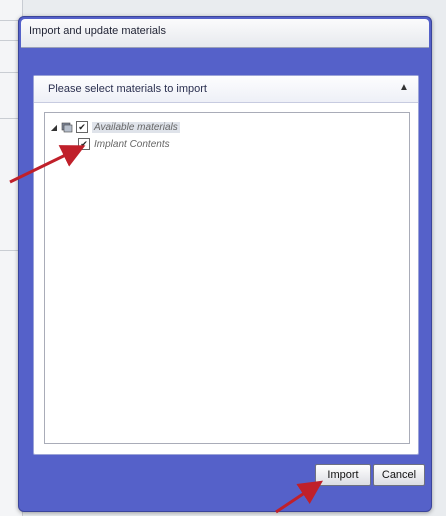 The height and width of the screenshot is (516, 446). I want to click on dialog-title: Import and update materials, so click(97, 31).